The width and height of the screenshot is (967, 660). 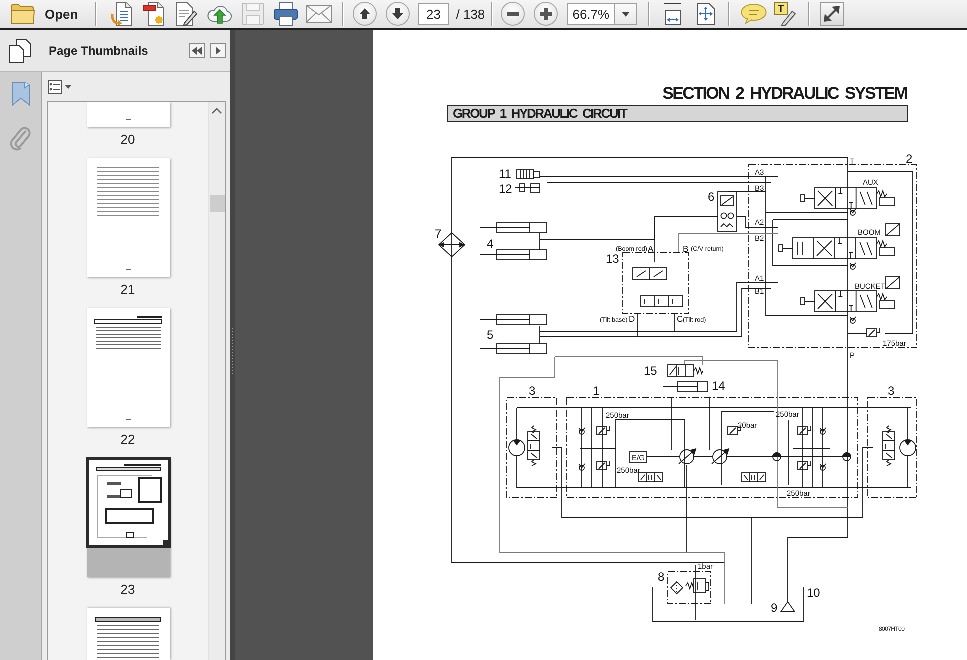 I want to click on document-gear-icon, so click(x=154, y=14).